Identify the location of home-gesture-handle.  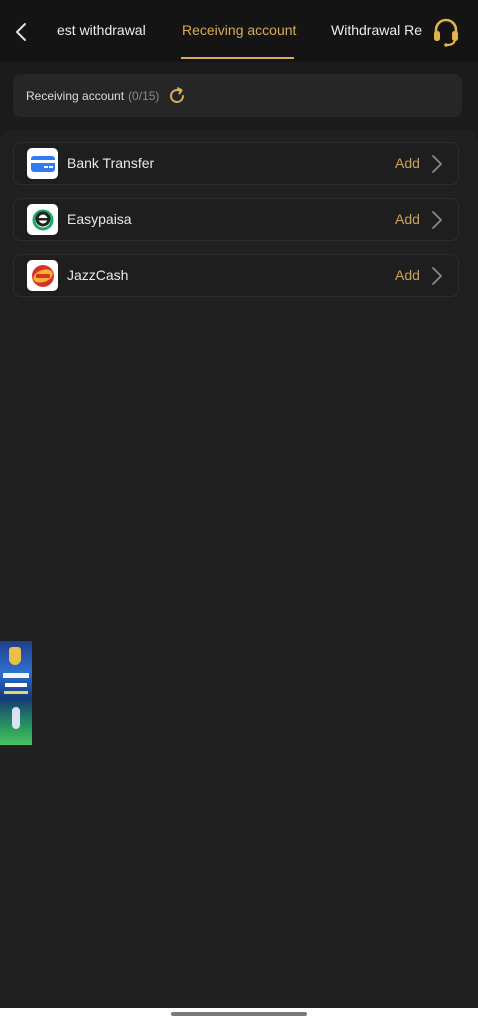
(239, 1014).